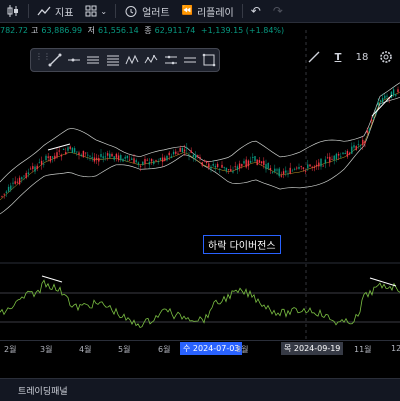 This screenshot has height=401, width=400. What do you see at coordinates (362, 57) in the screenshot?
I see `font-size-value: 18` at bounding box center [362, 57].